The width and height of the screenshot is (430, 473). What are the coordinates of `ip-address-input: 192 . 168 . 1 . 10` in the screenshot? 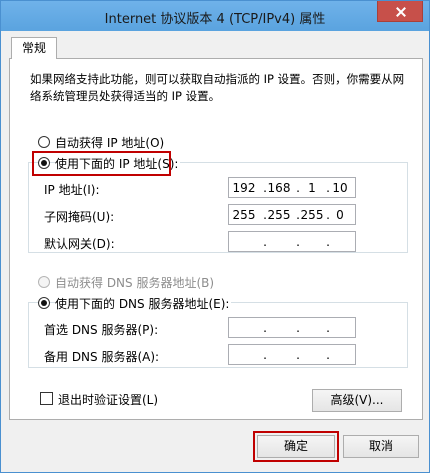 It's located at (292, 187).